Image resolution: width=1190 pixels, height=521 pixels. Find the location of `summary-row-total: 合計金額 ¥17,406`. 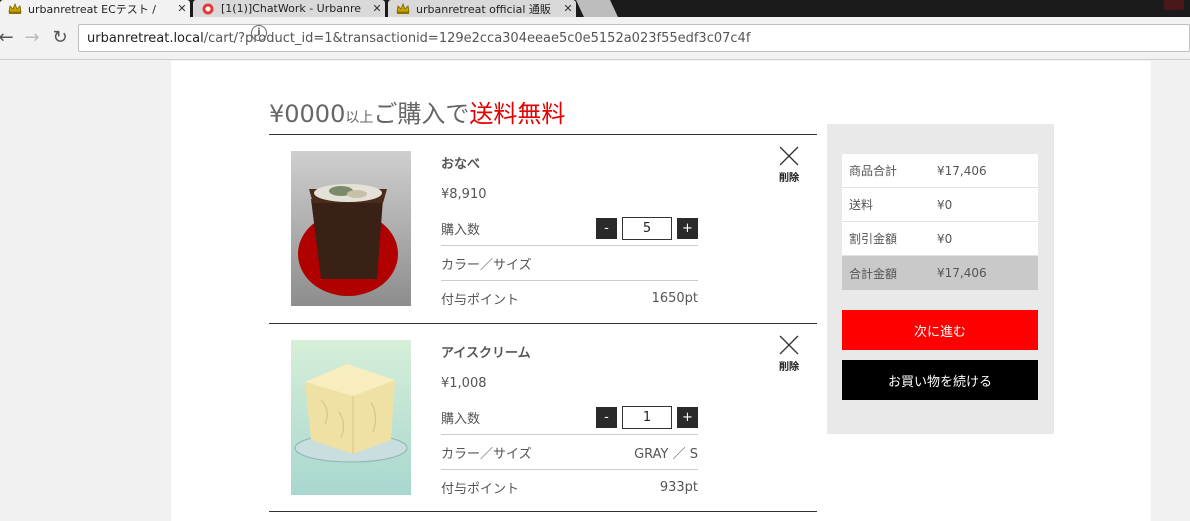

summary-row-total: 合計金額 ¥17,406 is located at coordinates (940, 273).